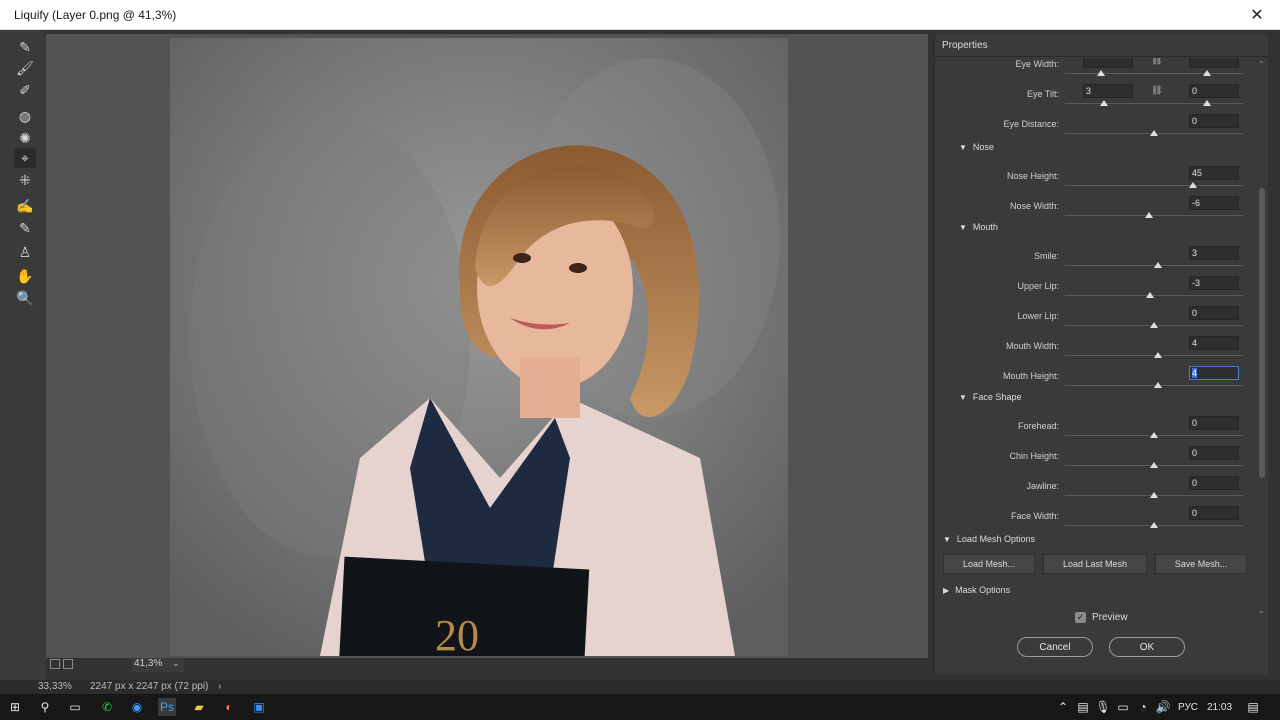 This screenshot has width=1280, height=720. I want to click on mask-options-header: ▶ Mask Options, so click(976, 590).